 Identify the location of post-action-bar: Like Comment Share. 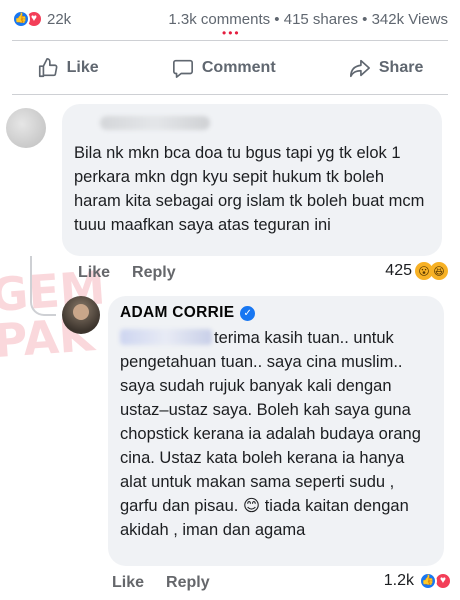
(230, 68).